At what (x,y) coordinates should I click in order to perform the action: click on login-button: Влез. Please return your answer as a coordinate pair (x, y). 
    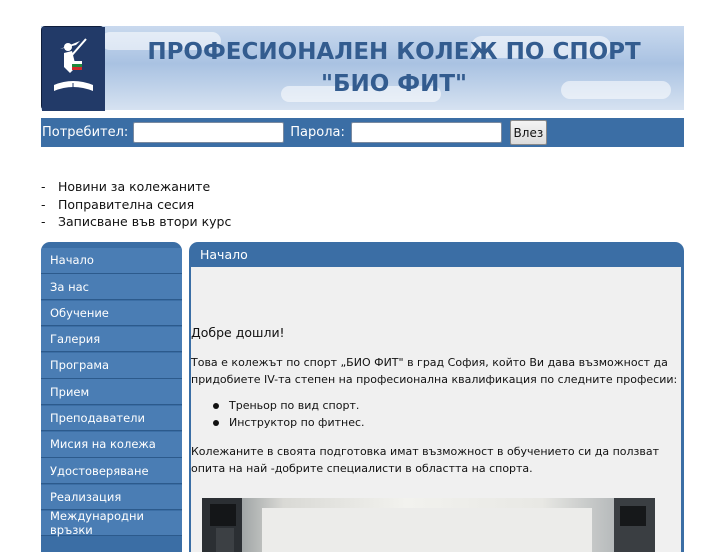
    Looking at the image, I should click on (528, 132).